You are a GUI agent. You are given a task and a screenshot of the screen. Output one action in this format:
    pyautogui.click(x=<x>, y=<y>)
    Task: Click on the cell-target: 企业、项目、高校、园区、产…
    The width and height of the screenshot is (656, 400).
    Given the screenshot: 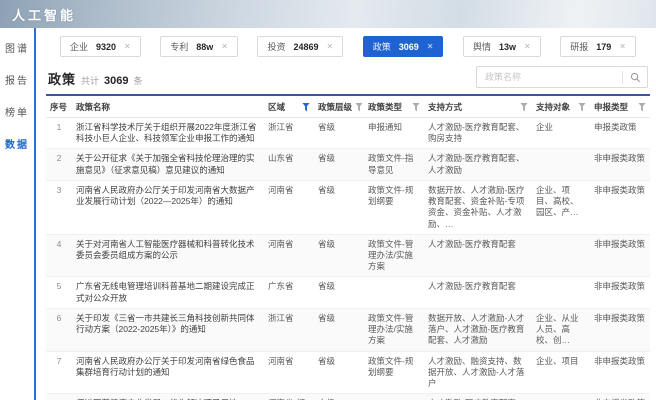 What is the action you would take?
    pyautogui.click(x=557, y=201)
    